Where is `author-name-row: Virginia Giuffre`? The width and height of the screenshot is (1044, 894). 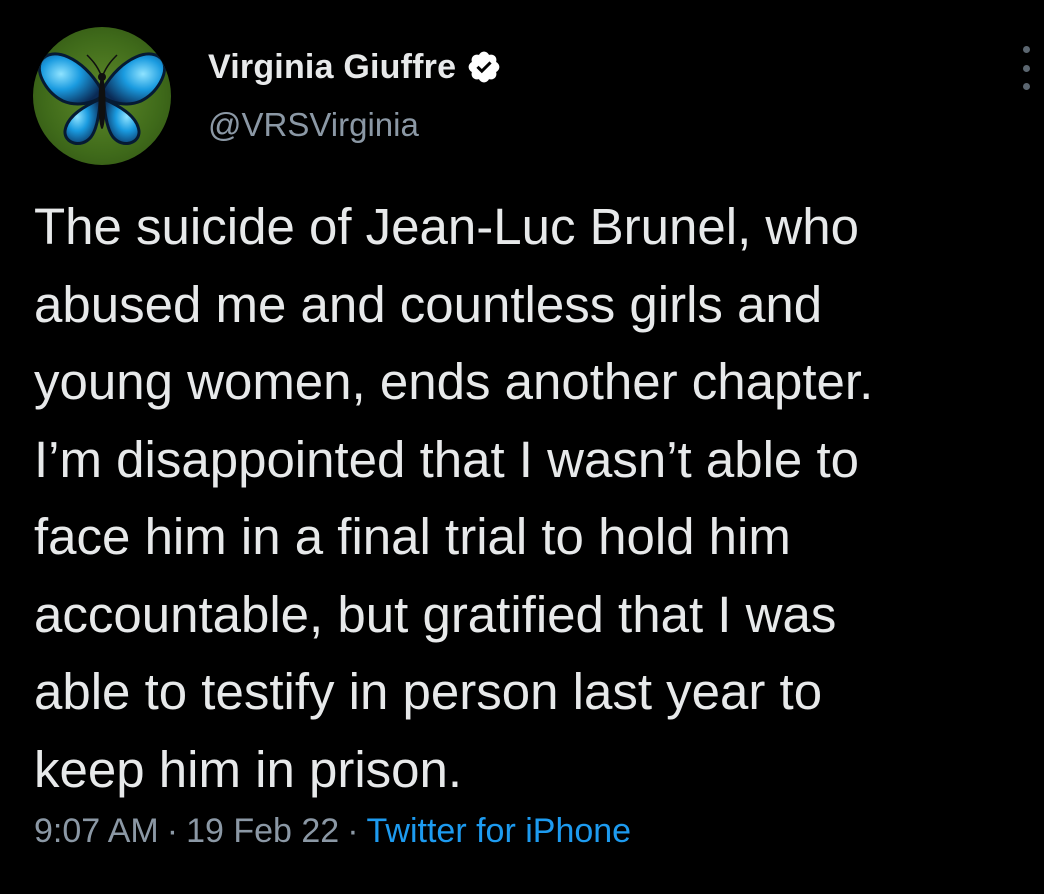 author-name-row: Virginia Giuffre is located at coordinates (355, 67).